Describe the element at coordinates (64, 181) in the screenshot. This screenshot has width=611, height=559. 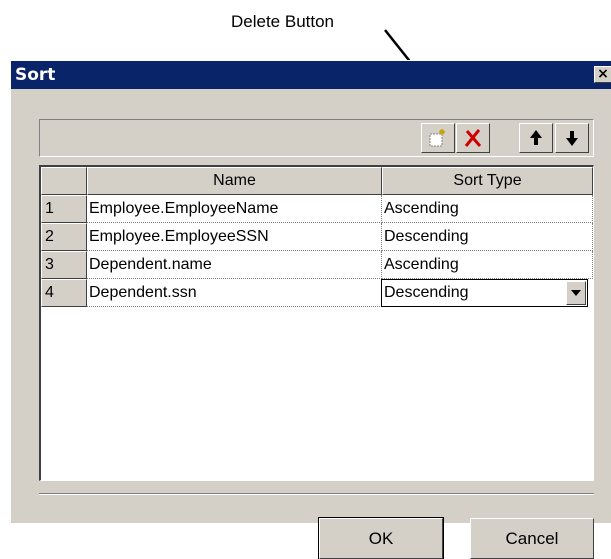
I see `grid-corner-header` at that location.